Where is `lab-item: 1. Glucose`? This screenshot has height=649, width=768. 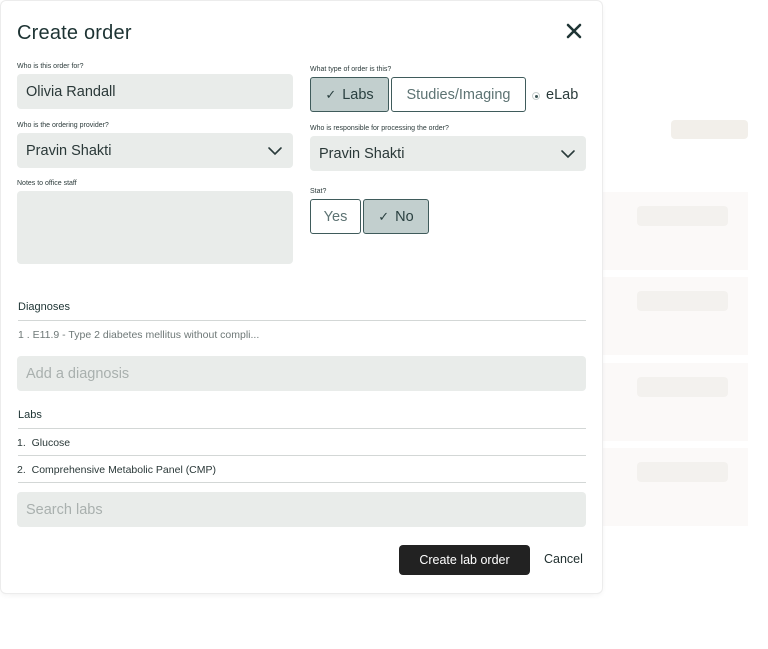
lab-item: 1. Glucose is located at coordinates (43, 443).